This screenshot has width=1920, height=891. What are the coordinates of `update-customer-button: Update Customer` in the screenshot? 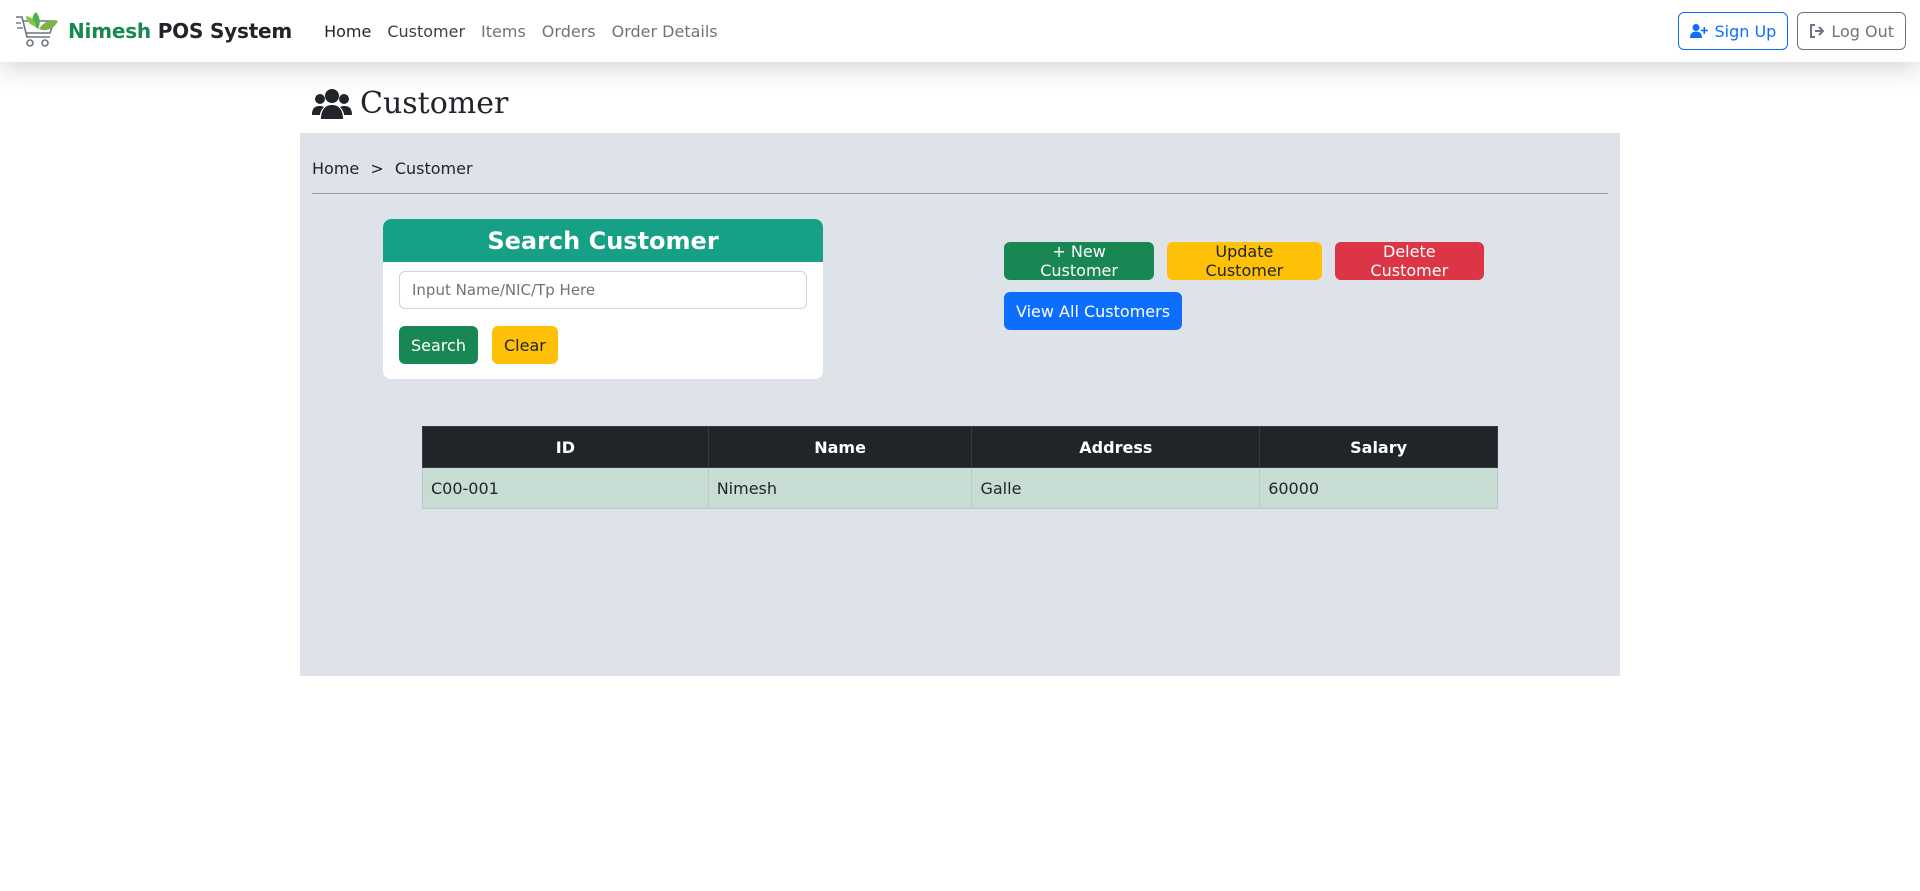 It's located at (1244, 261).